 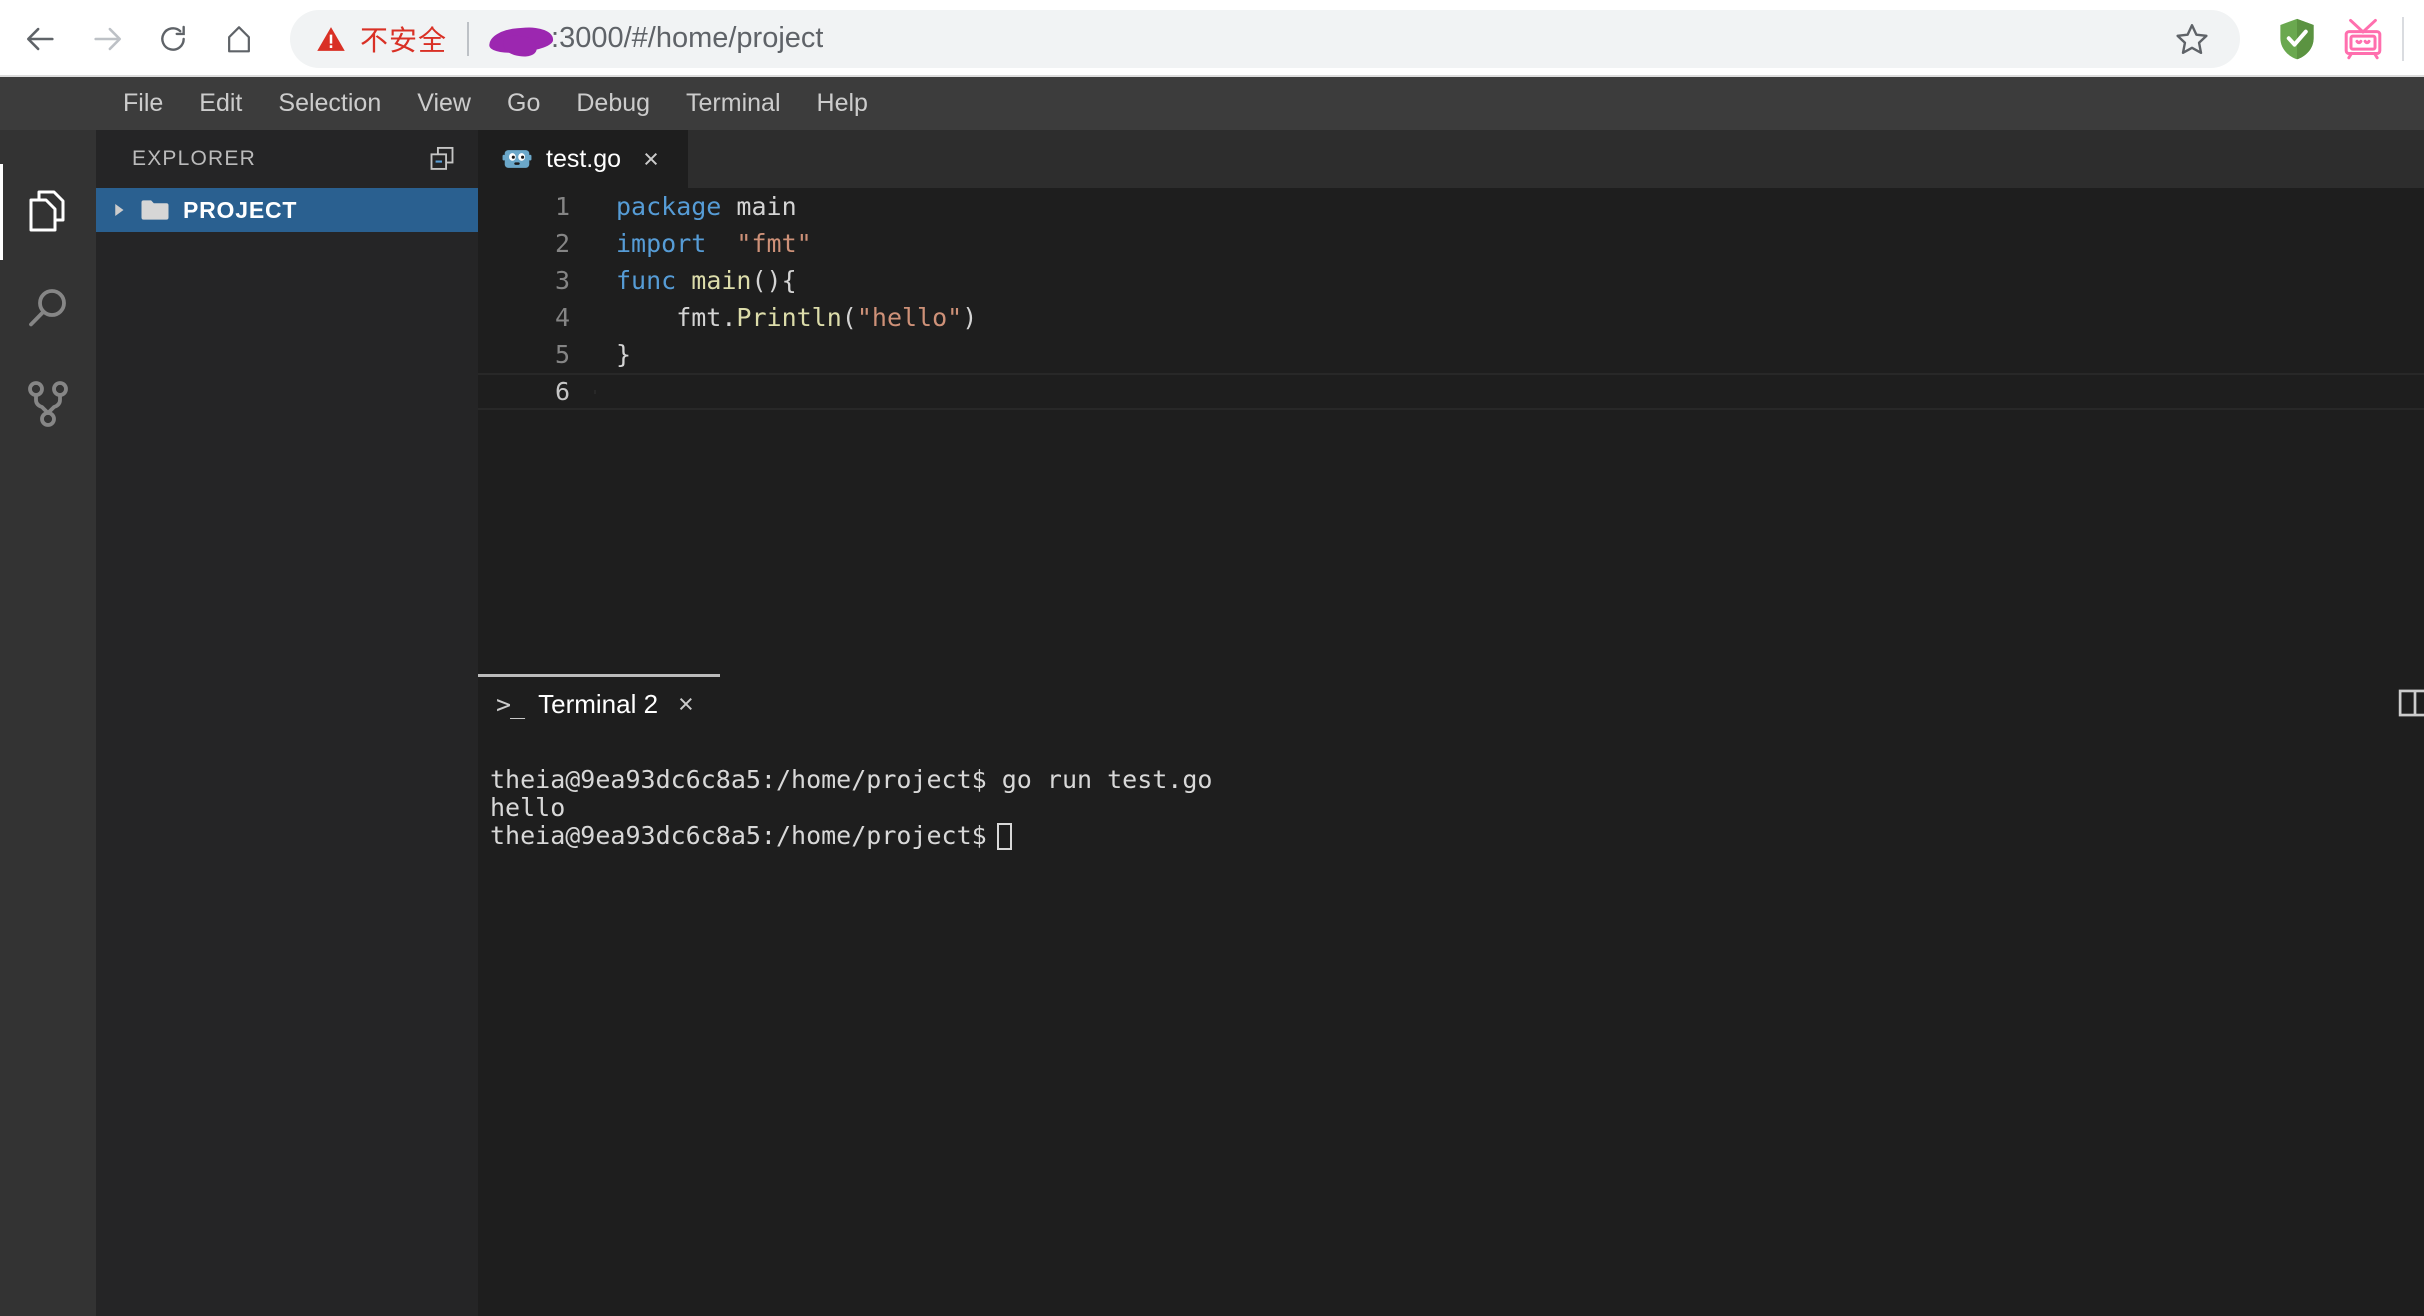 I want to click on code-text: fmt.Println("hello"), so click(x=1509, y=317).